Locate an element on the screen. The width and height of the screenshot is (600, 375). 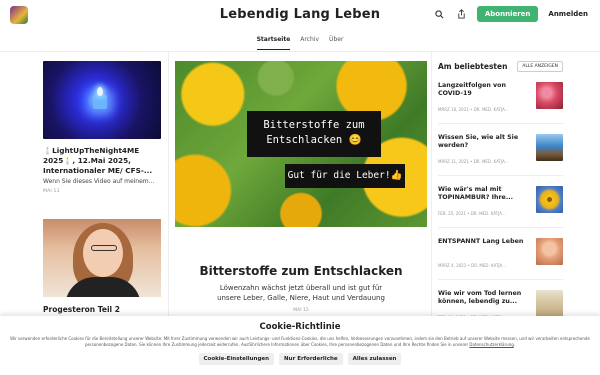
candle-image is located at coordinates (102, 100).